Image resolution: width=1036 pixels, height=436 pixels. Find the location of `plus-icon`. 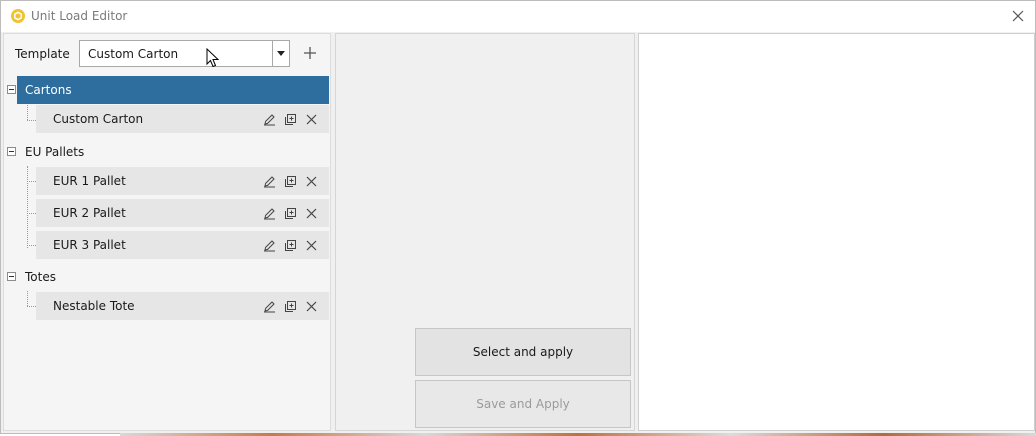

plus-icon is located at coordinates (310, 53).